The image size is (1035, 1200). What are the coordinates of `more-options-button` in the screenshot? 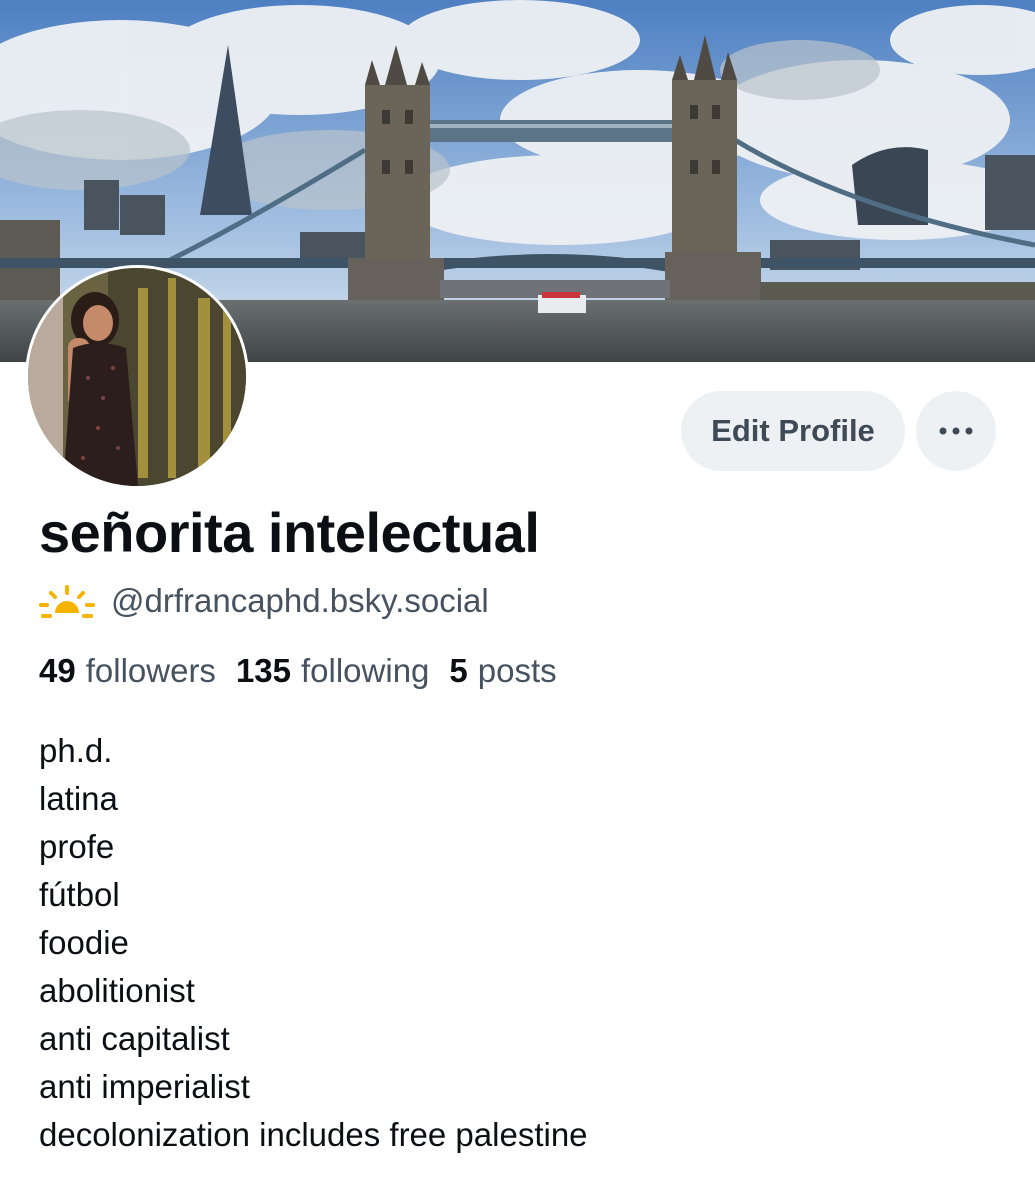 It's located at (956, 431).